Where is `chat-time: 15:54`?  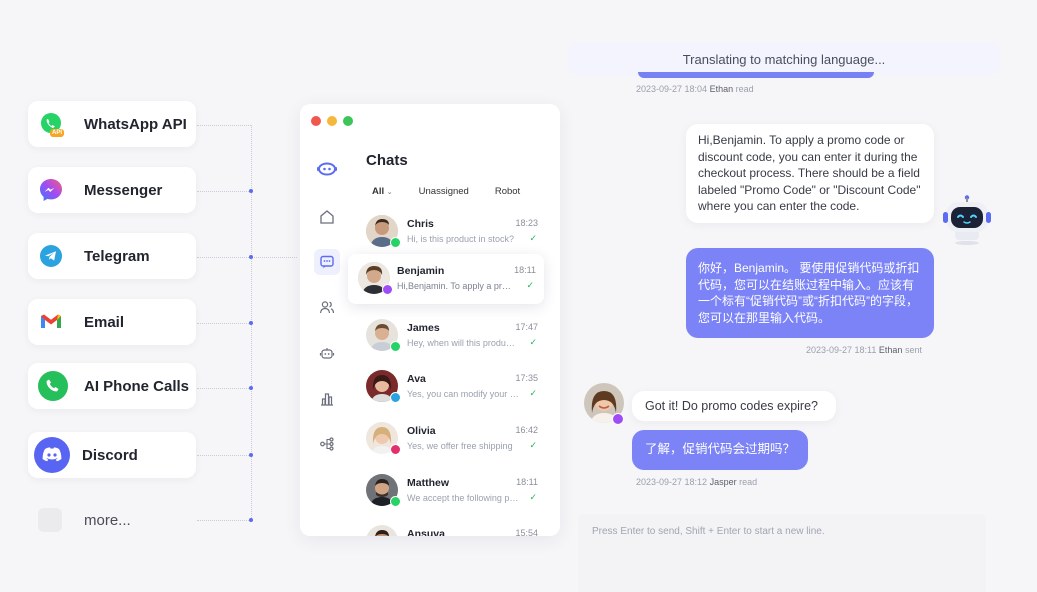
chat-time: 15:54 is located at coordinates (526, 532).